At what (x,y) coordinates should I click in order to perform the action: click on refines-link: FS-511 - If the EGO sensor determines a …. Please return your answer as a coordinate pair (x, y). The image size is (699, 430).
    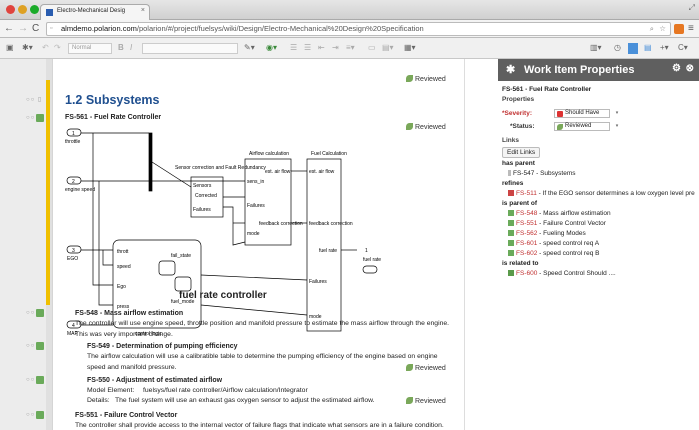
    Looking at the image, I should click on (601, 193).